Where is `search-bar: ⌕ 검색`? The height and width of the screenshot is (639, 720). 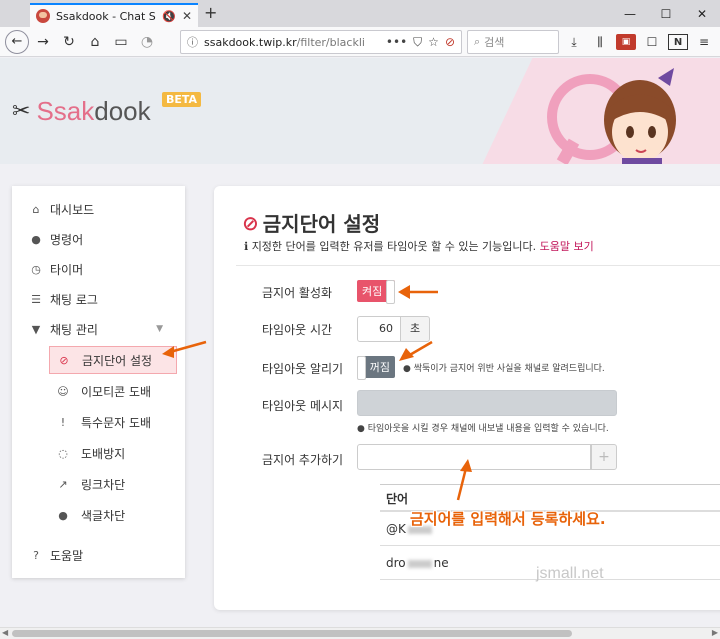 search-bar: ⌕ 검색 is located at coordinates (513, 42).